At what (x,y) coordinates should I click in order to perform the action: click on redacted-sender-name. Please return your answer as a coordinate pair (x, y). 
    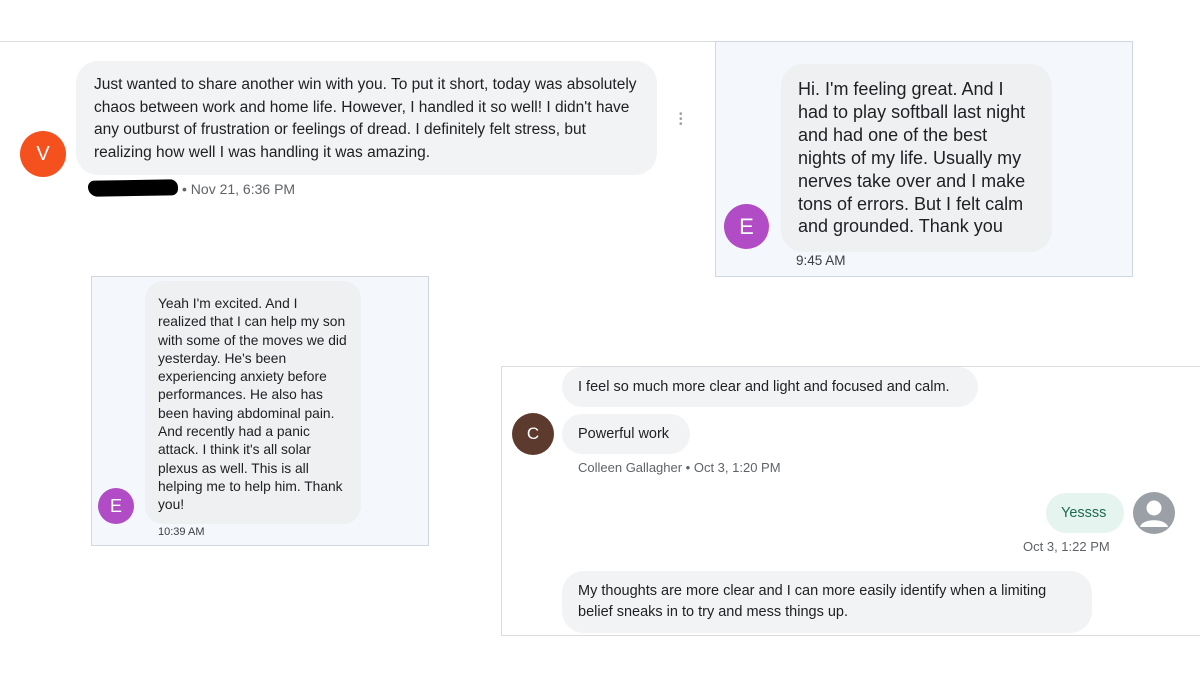
    Looking at the image, I should click on (133, 188).